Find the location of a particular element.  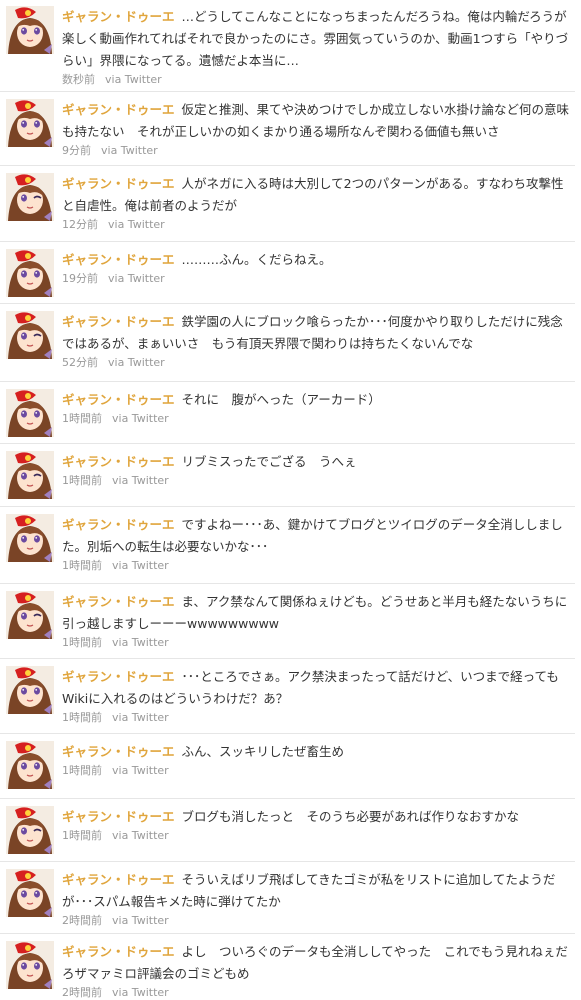

tweet-body: ギャラン・ドゥーエ ふん、スッキリしたぜ畜生め 1時間前 via Twitter is located at coordinates (317, 759).